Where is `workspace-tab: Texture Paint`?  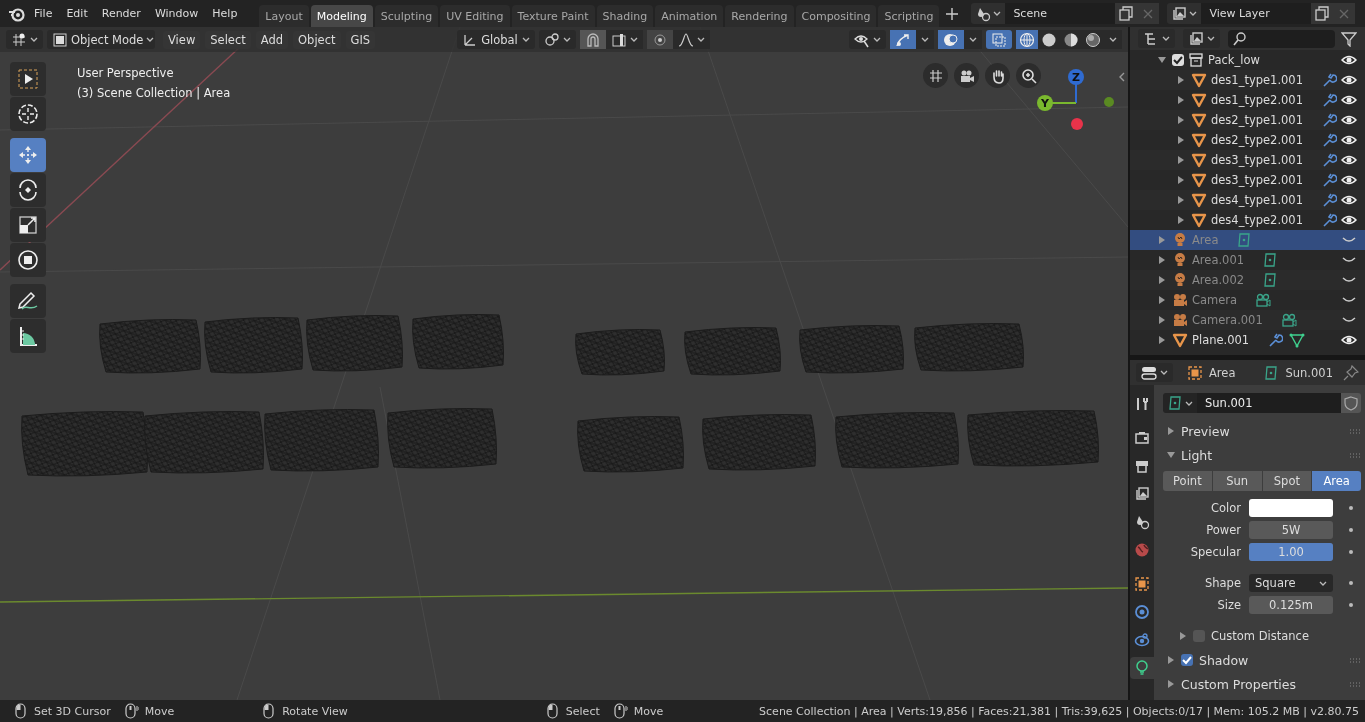 workspace-tab: Texture Paint is located at coordinates (553, 16).